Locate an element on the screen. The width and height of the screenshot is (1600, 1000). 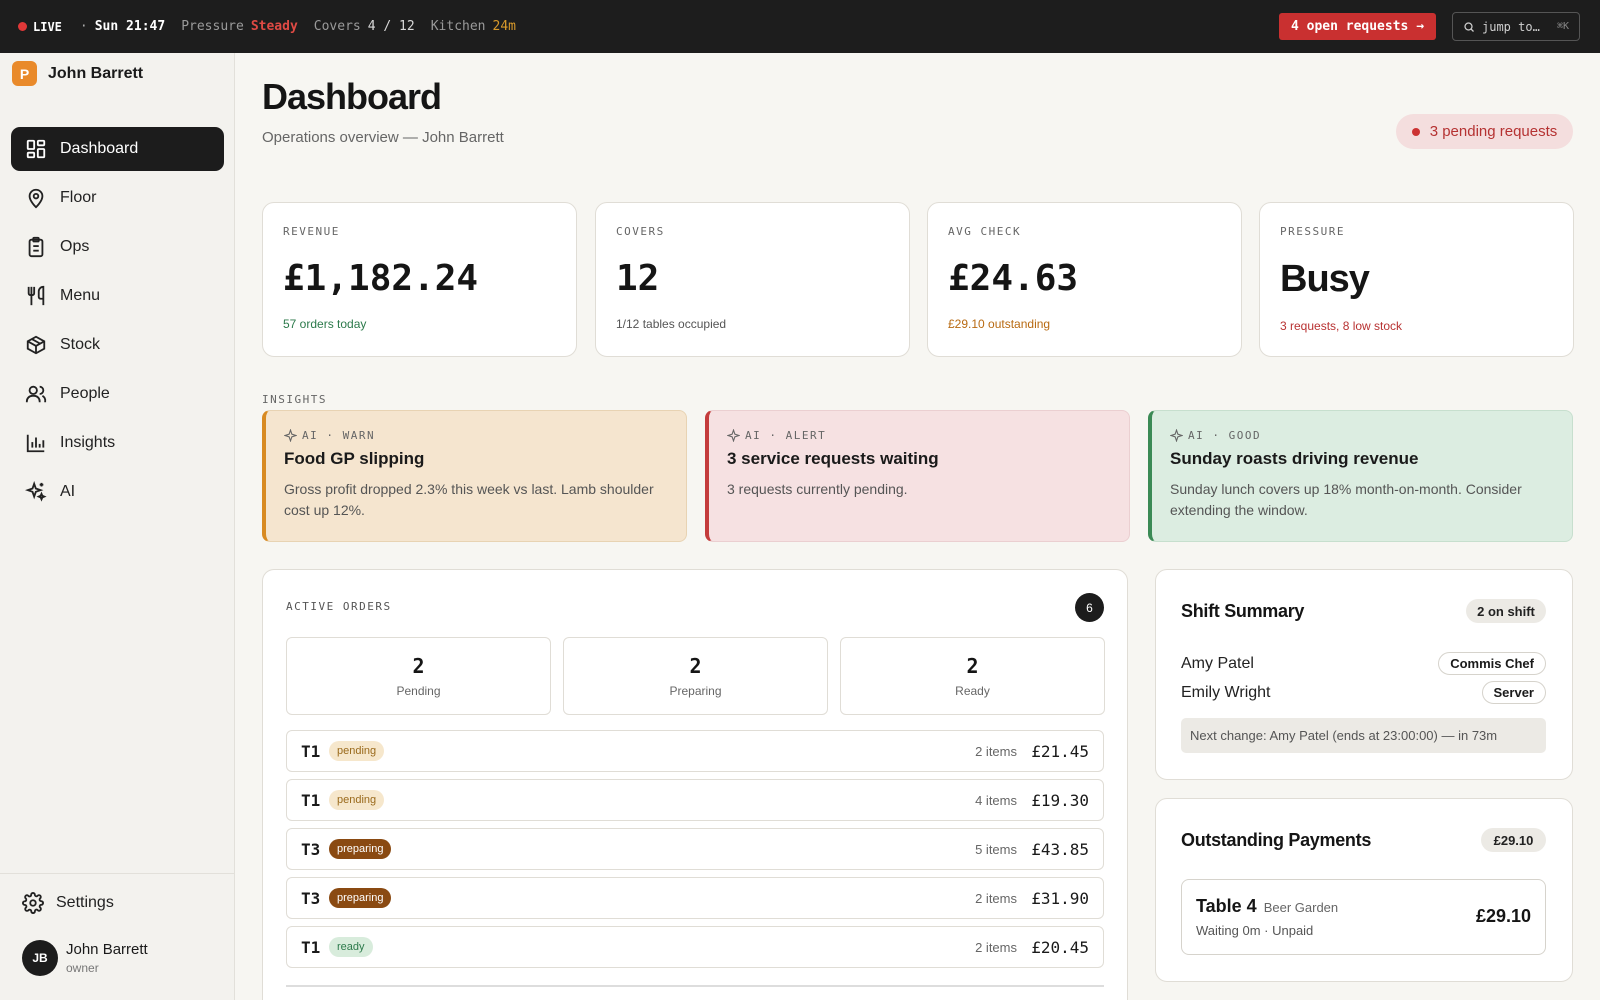
kpi-subtext: 3 requests, 8 low stock is located at coordinates (1341, 326).